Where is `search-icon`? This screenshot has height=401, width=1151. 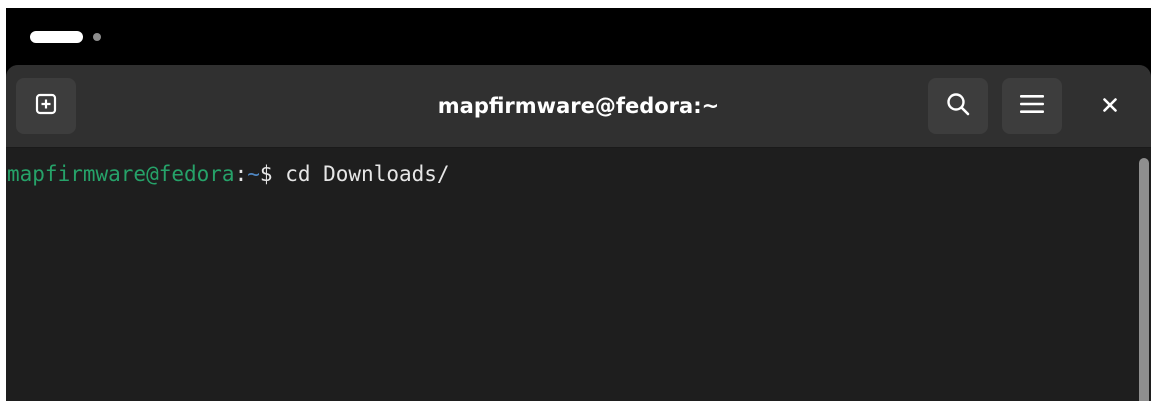 search-icon is located at coordinates (958, 106).